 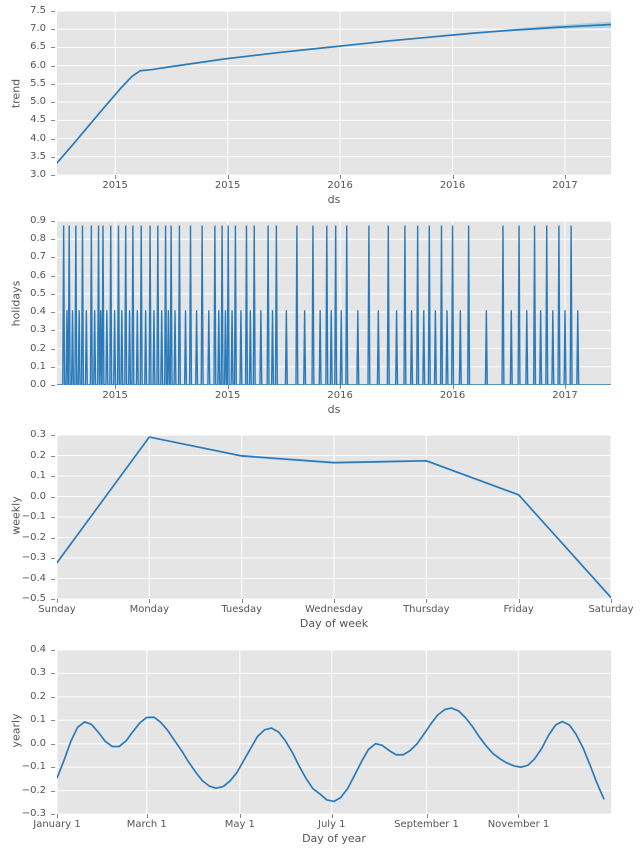 I want to click on y-tick-label: 0.9, so click(x=38, y=220).